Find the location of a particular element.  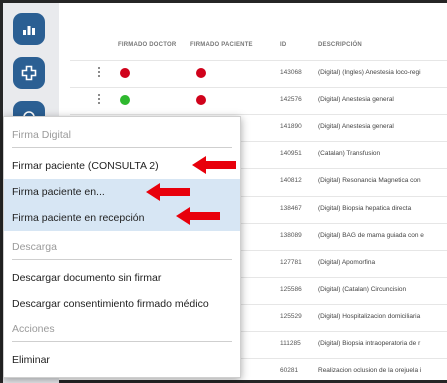

row-description: (Digital) Biopsia intraoperatoria de r is located at coordinates (369, 343).